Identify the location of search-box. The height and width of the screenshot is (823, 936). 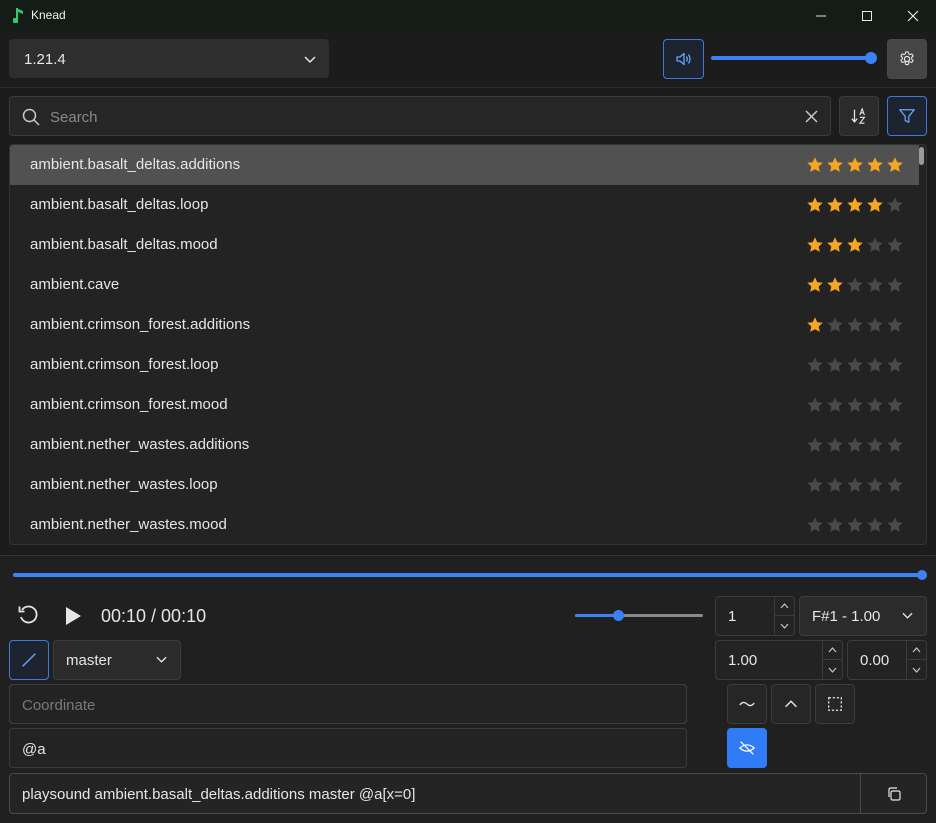
(420, 116).